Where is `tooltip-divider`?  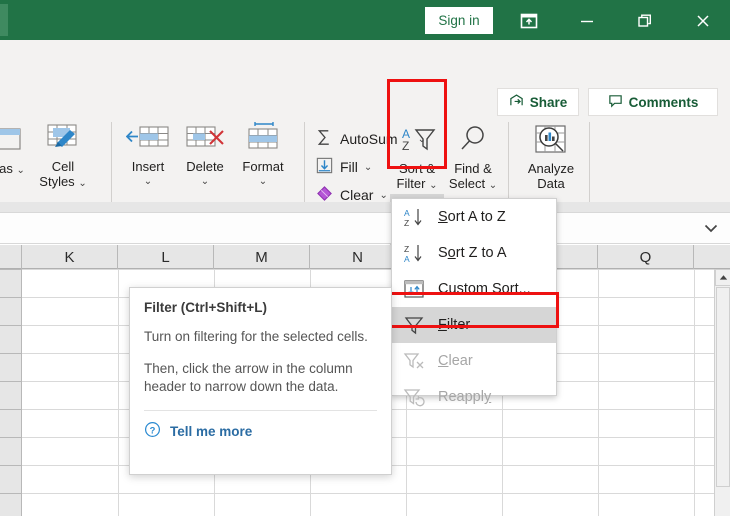 tooltip-divider is located at coordinates (260, 410).